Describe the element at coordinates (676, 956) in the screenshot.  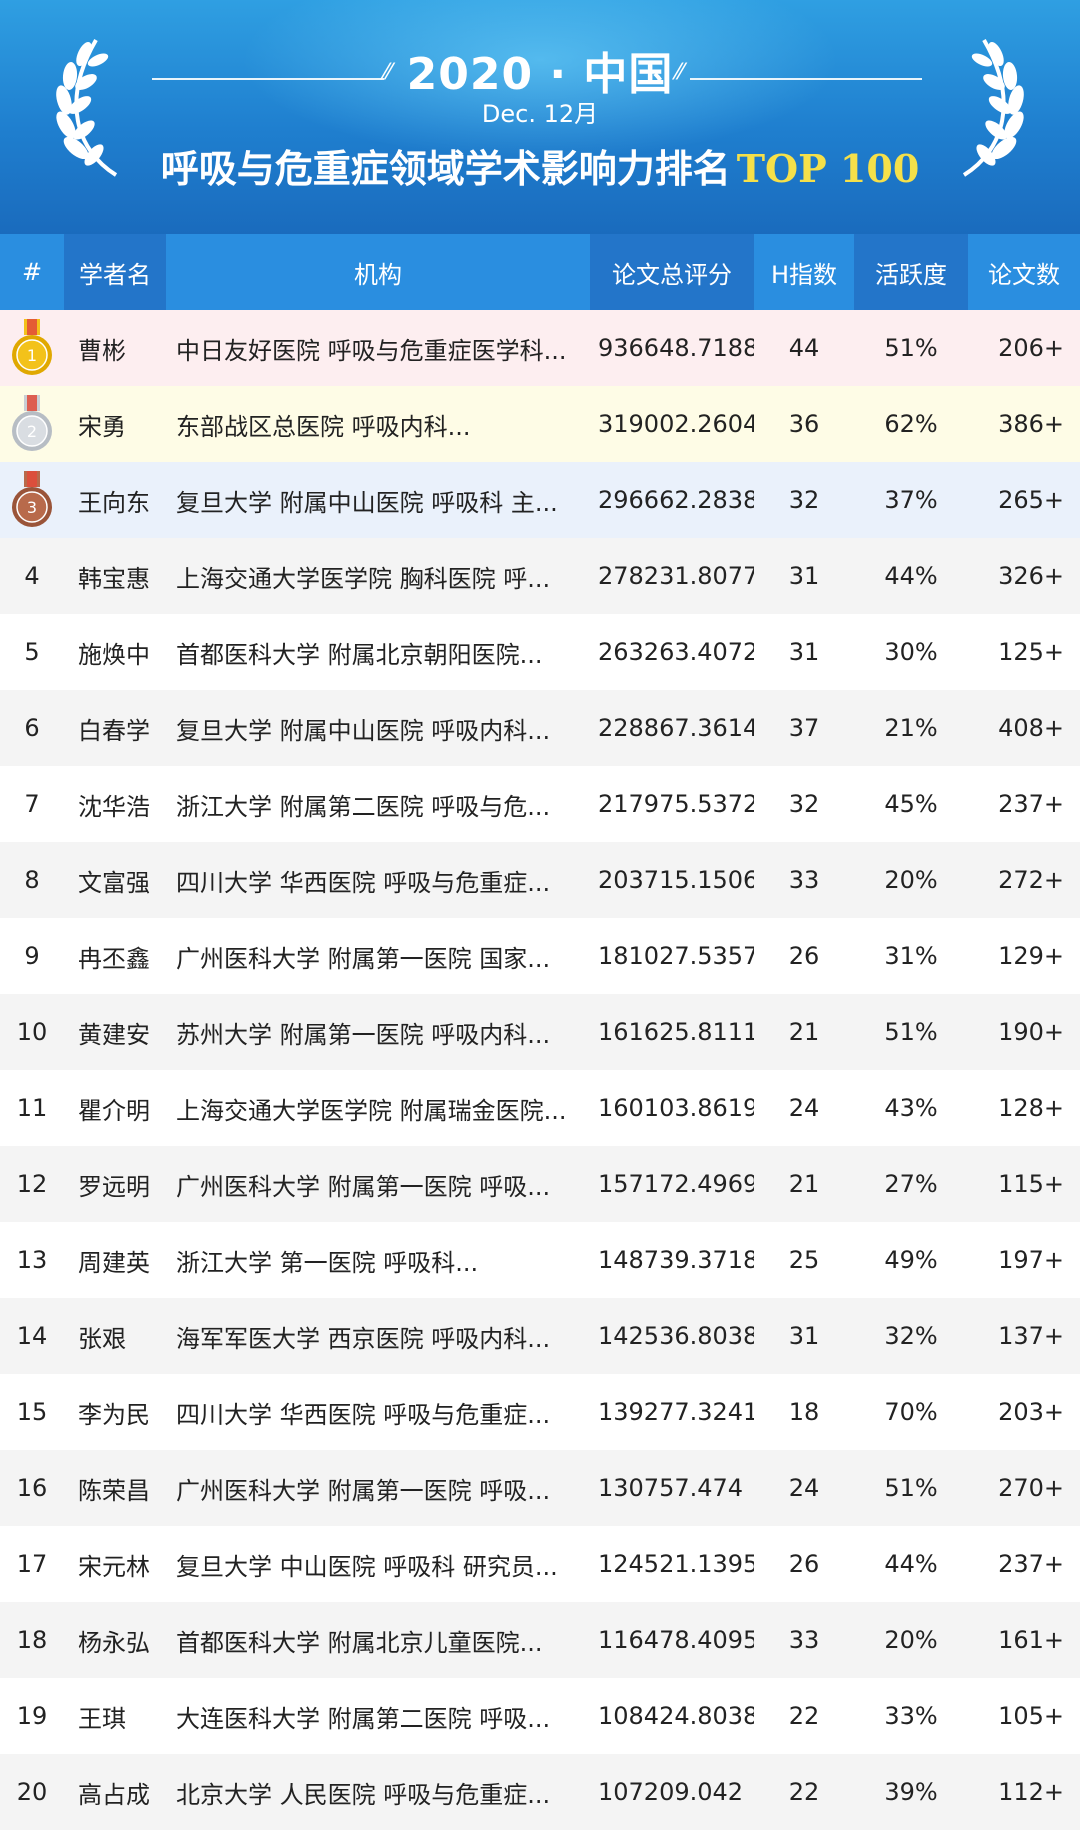
I see `score-cell: 181027.5357` at that location.